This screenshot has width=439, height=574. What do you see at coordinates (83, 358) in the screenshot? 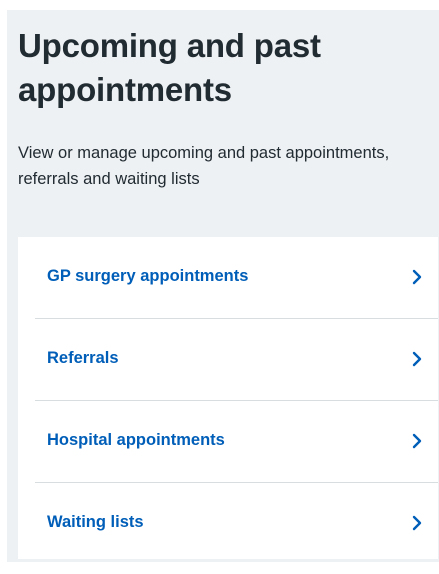
I see `menu-item-label: Referrals` at bounding box center [83, 358].